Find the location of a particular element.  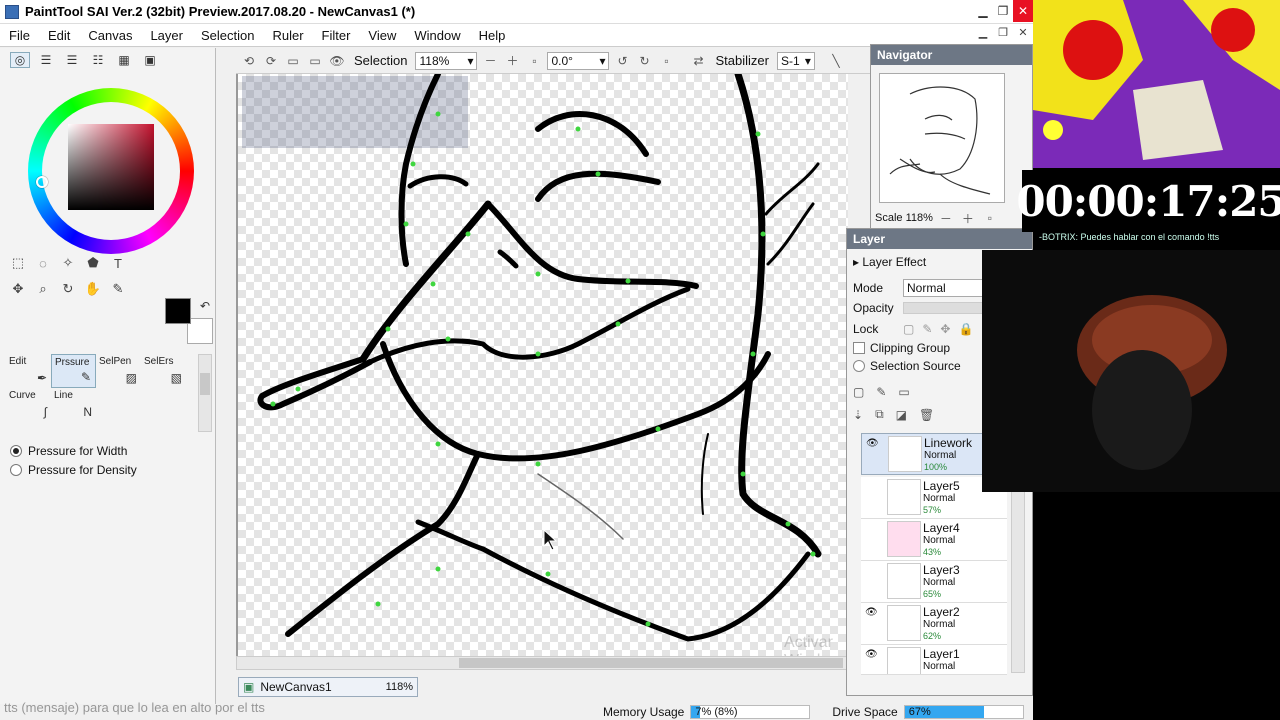

shape-icon: ⬟ is located at coordinates (93, 263).